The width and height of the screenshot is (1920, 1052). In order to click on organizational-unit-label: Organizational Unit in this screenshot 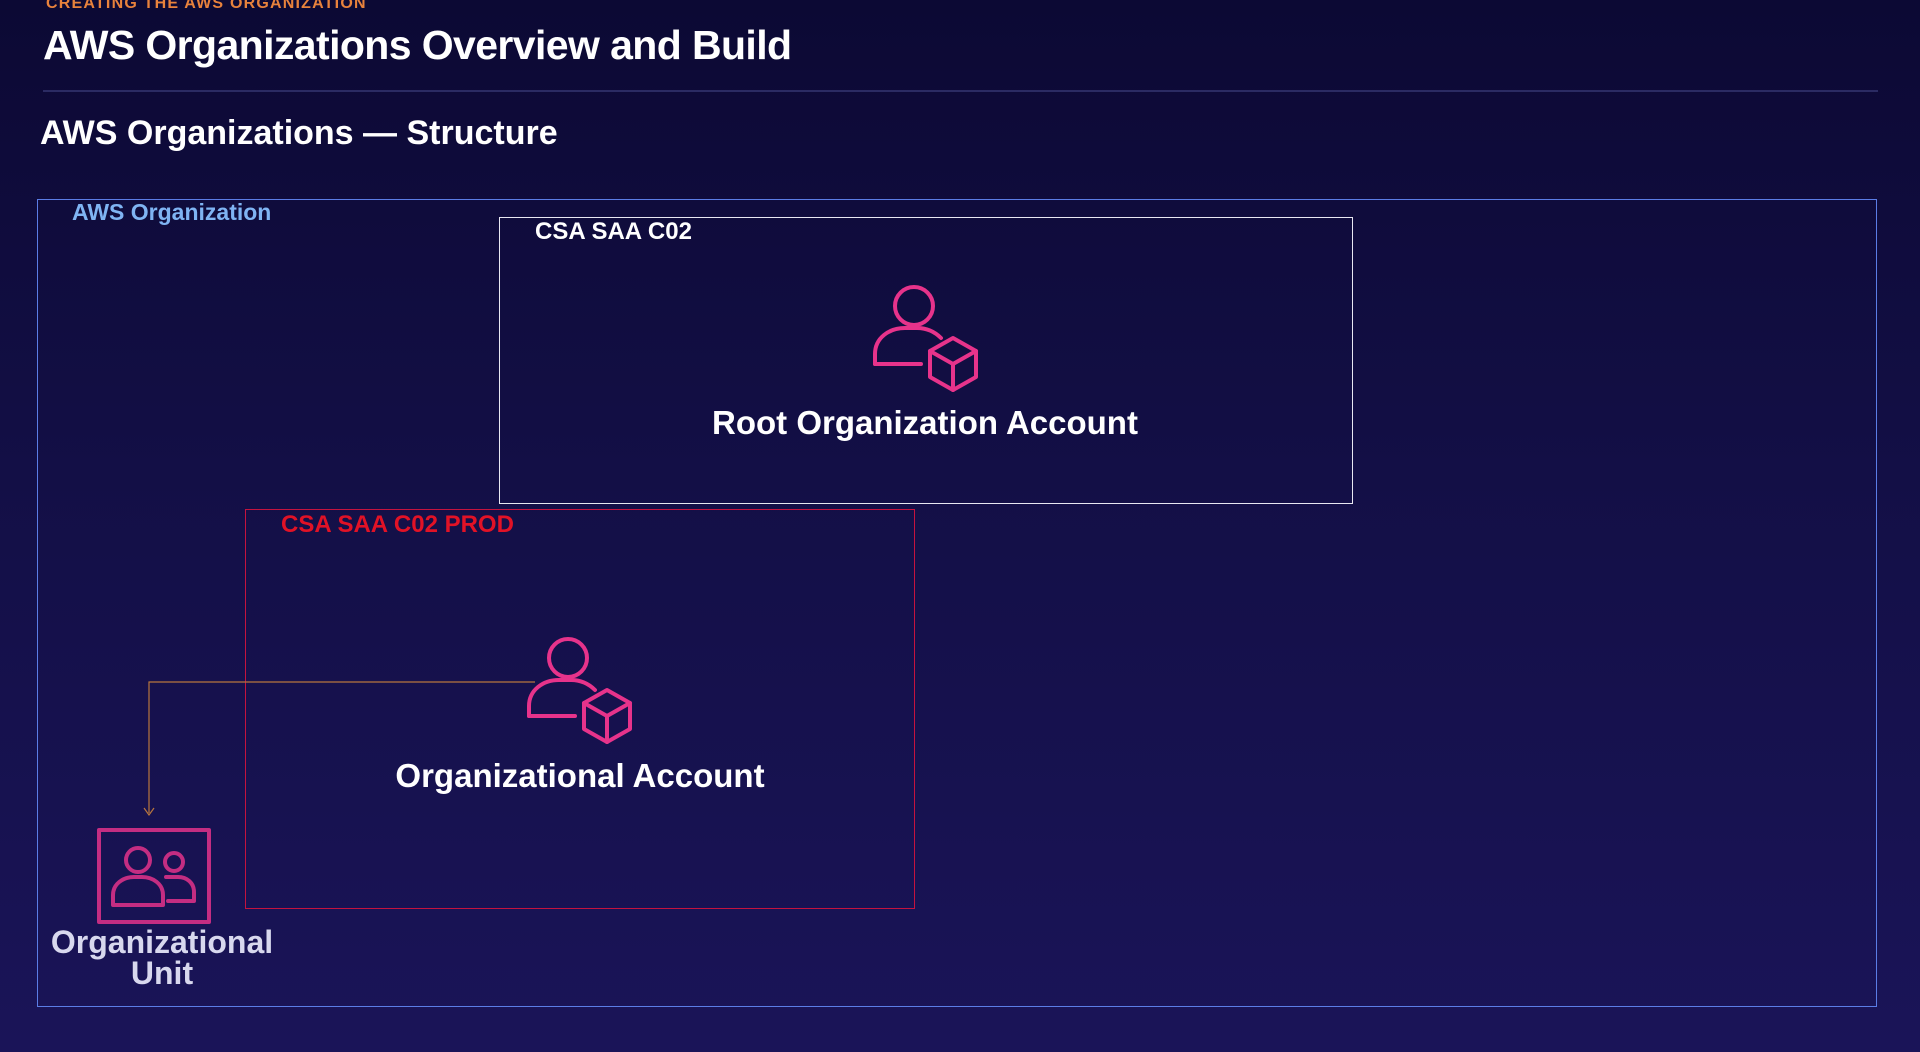, I will do `click(162, 957)`.